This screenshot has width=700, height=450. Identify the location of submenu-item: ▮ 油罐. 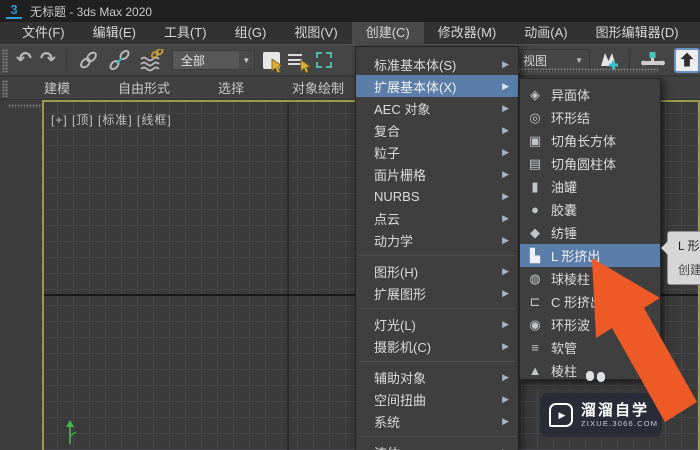
(590, 186).